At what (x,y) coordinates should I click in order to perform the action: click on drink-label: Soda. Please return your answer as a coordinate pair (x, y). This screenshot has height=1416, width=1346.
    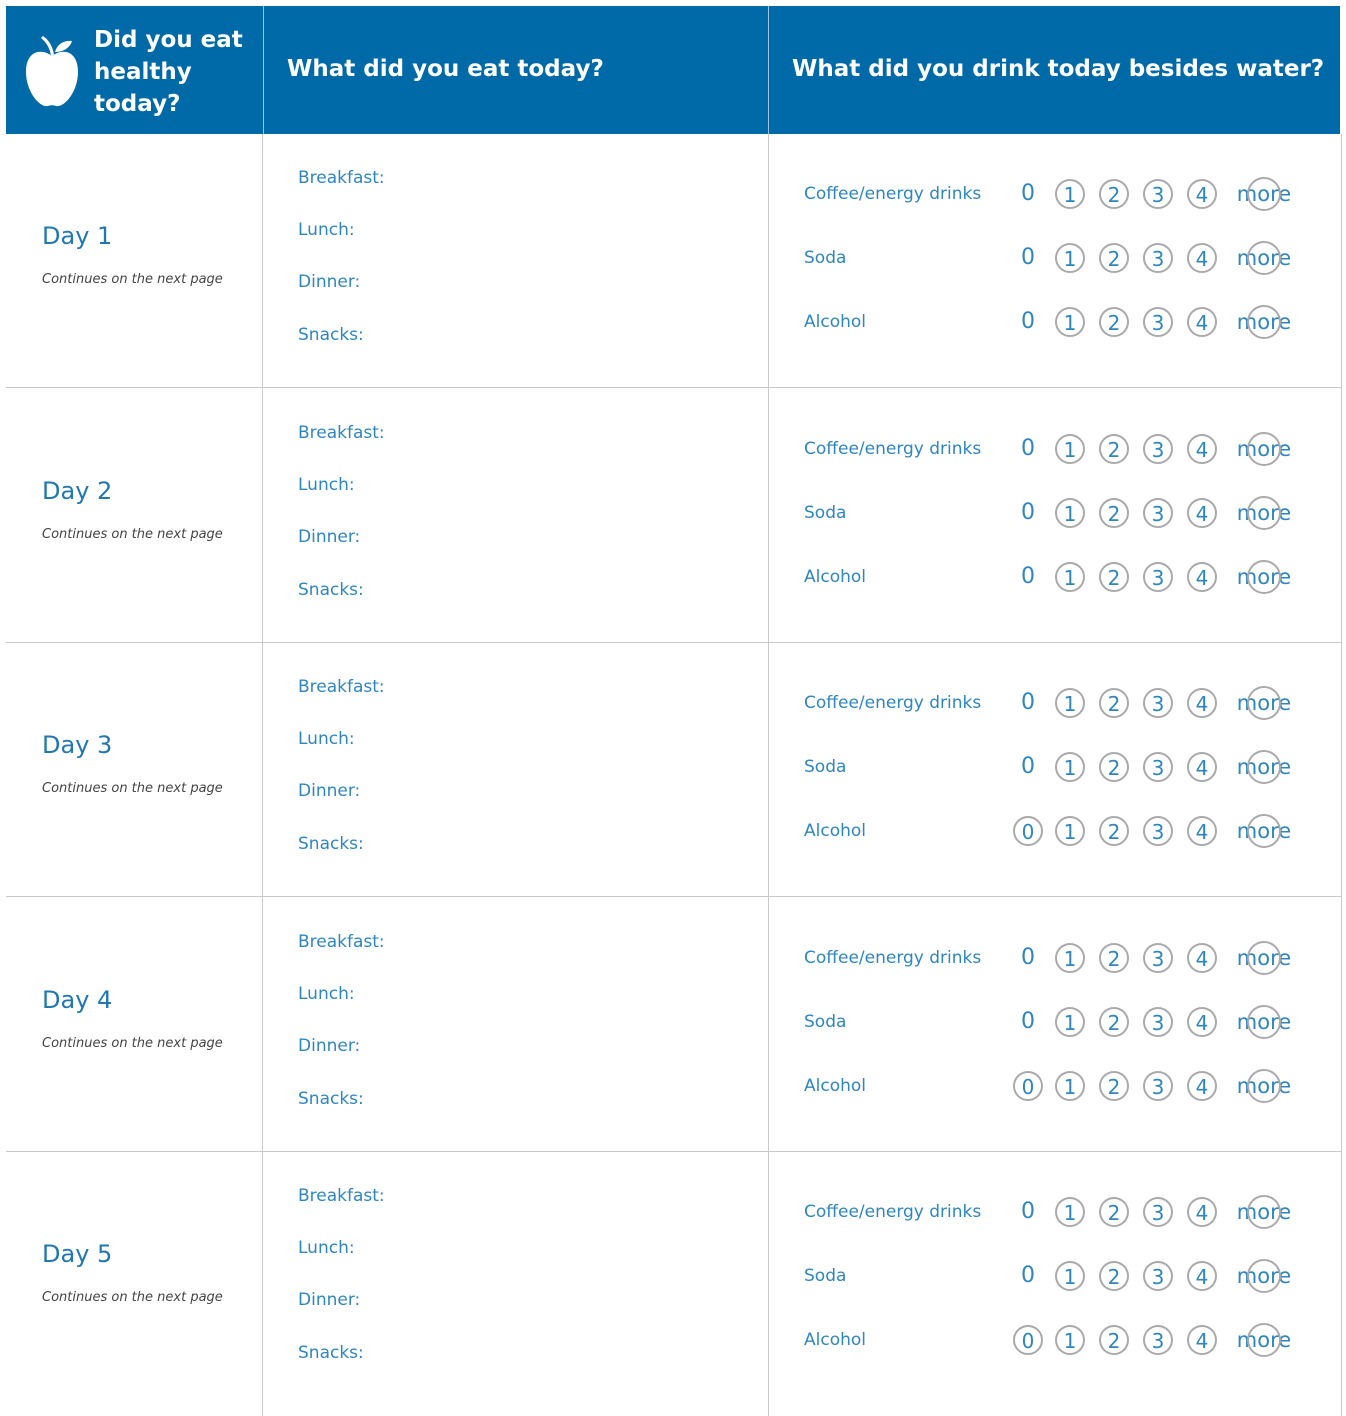
    Looking at the image, I should click on (825, 513).